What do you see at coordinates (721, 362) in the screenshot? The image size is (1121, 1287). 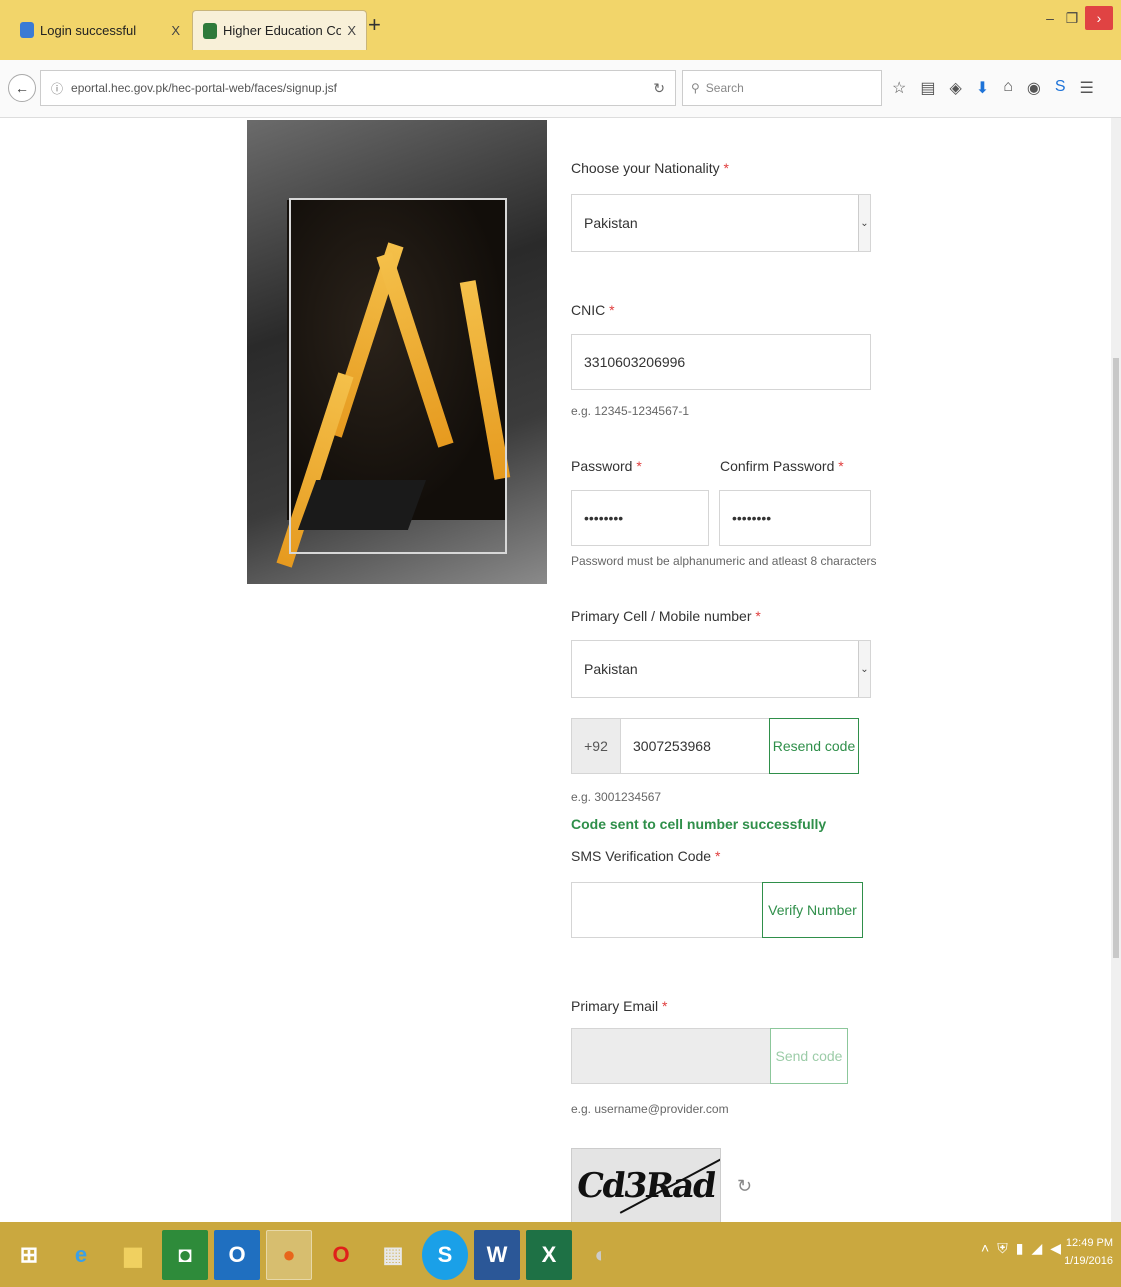 I see `cnic-input: 3310603206996` at bounding box center [721, 362].